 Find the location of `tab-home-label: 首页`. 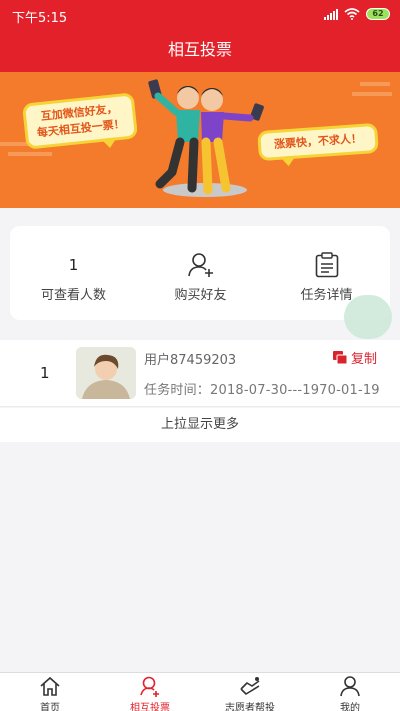

tab-home-label: 首页 is located at coordinates (50, 707).